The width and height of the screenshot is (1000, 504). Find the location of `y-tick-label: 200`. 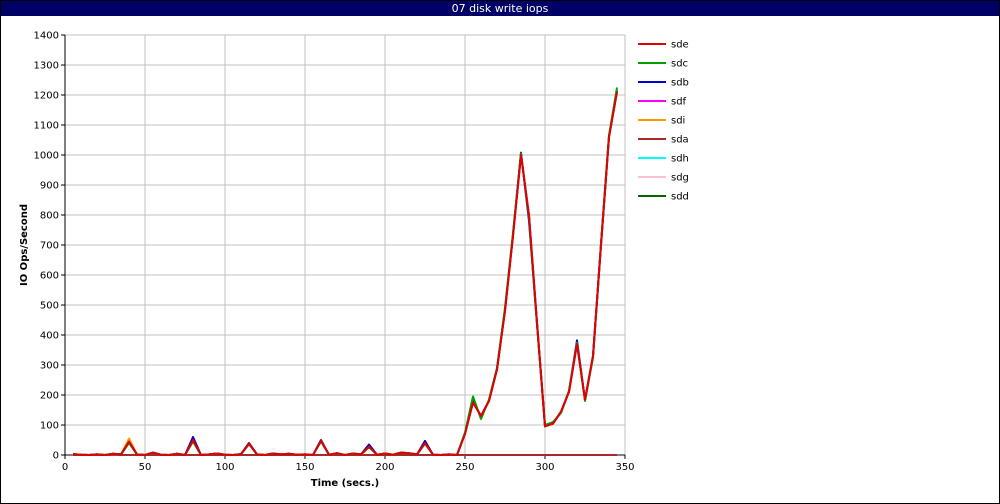

y-tick-label: 200 is located at coordinates (49, 396).